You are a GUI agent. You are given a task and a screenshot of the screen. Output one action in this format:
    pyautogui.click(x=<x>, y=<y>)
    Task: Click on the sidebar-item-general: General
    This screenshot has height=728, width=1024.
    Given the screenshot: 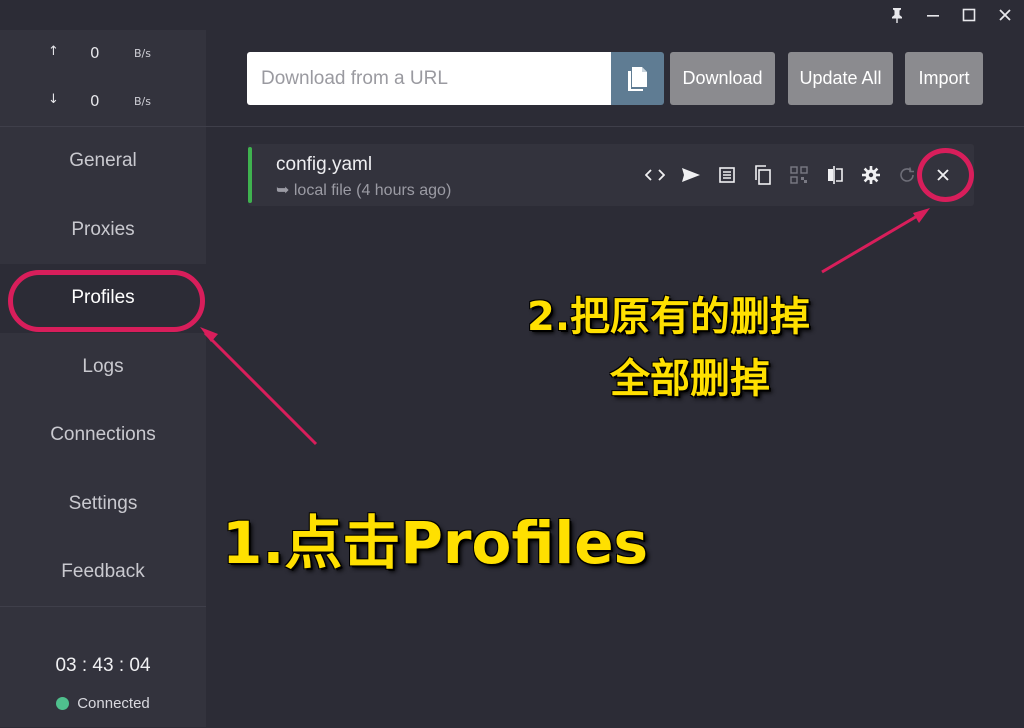 What is the action you would take?
    pyautogui.click(x=103, y=161)
    